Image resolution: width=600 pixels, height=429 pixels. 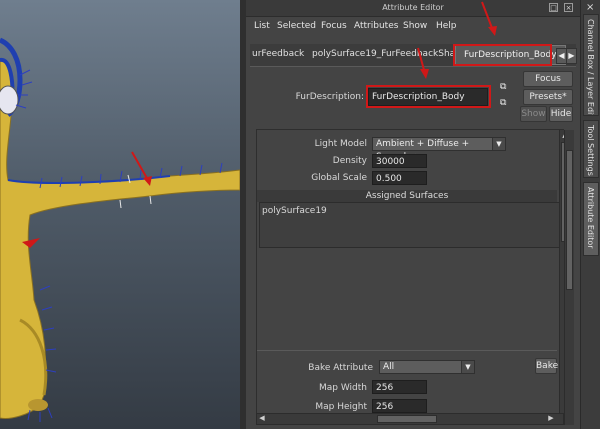 I want to click on tab-label: Tool Settings, so click(x=590, y=150).